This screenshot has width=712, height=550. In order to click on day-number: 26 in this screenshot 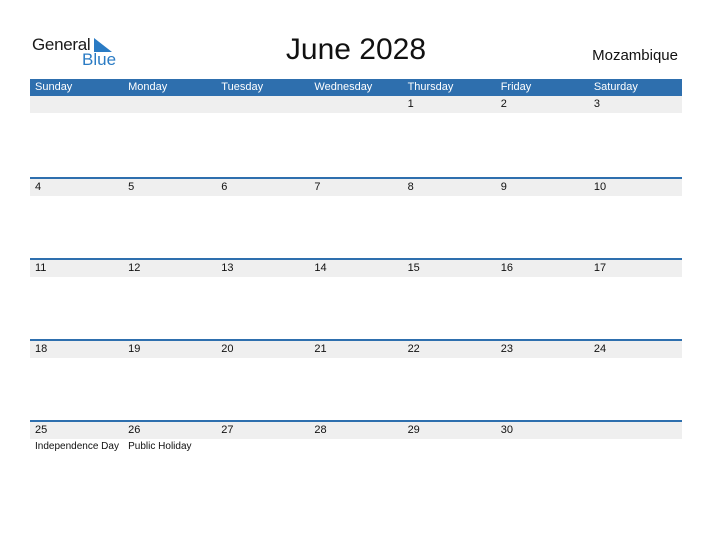, I will do `click(134, 429)`.